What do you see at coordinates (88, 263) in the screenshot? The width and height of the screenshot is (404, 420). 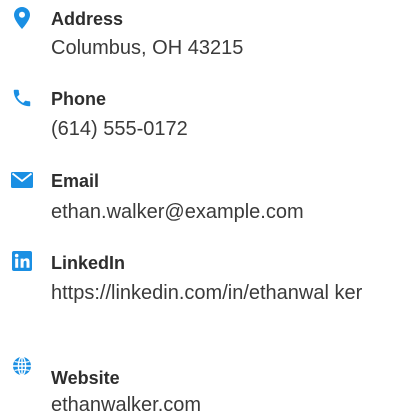 I see `linkedin-label: LinkedIn` at bounding box center [88, 263].